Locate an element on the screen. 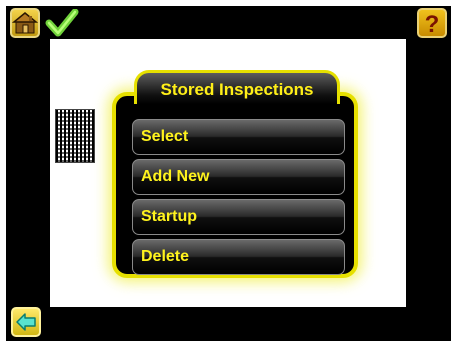  startup-button: Startup is located at coordinates (238, 217).